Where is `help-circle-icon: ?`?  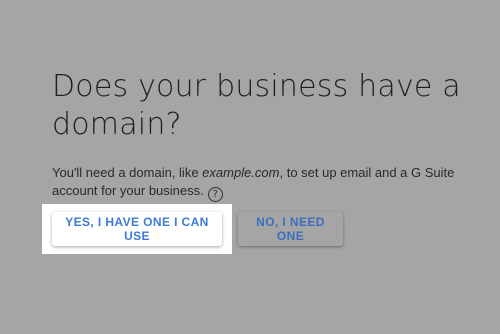 help-circle-icon: ? is located at coordinates (215, 194).